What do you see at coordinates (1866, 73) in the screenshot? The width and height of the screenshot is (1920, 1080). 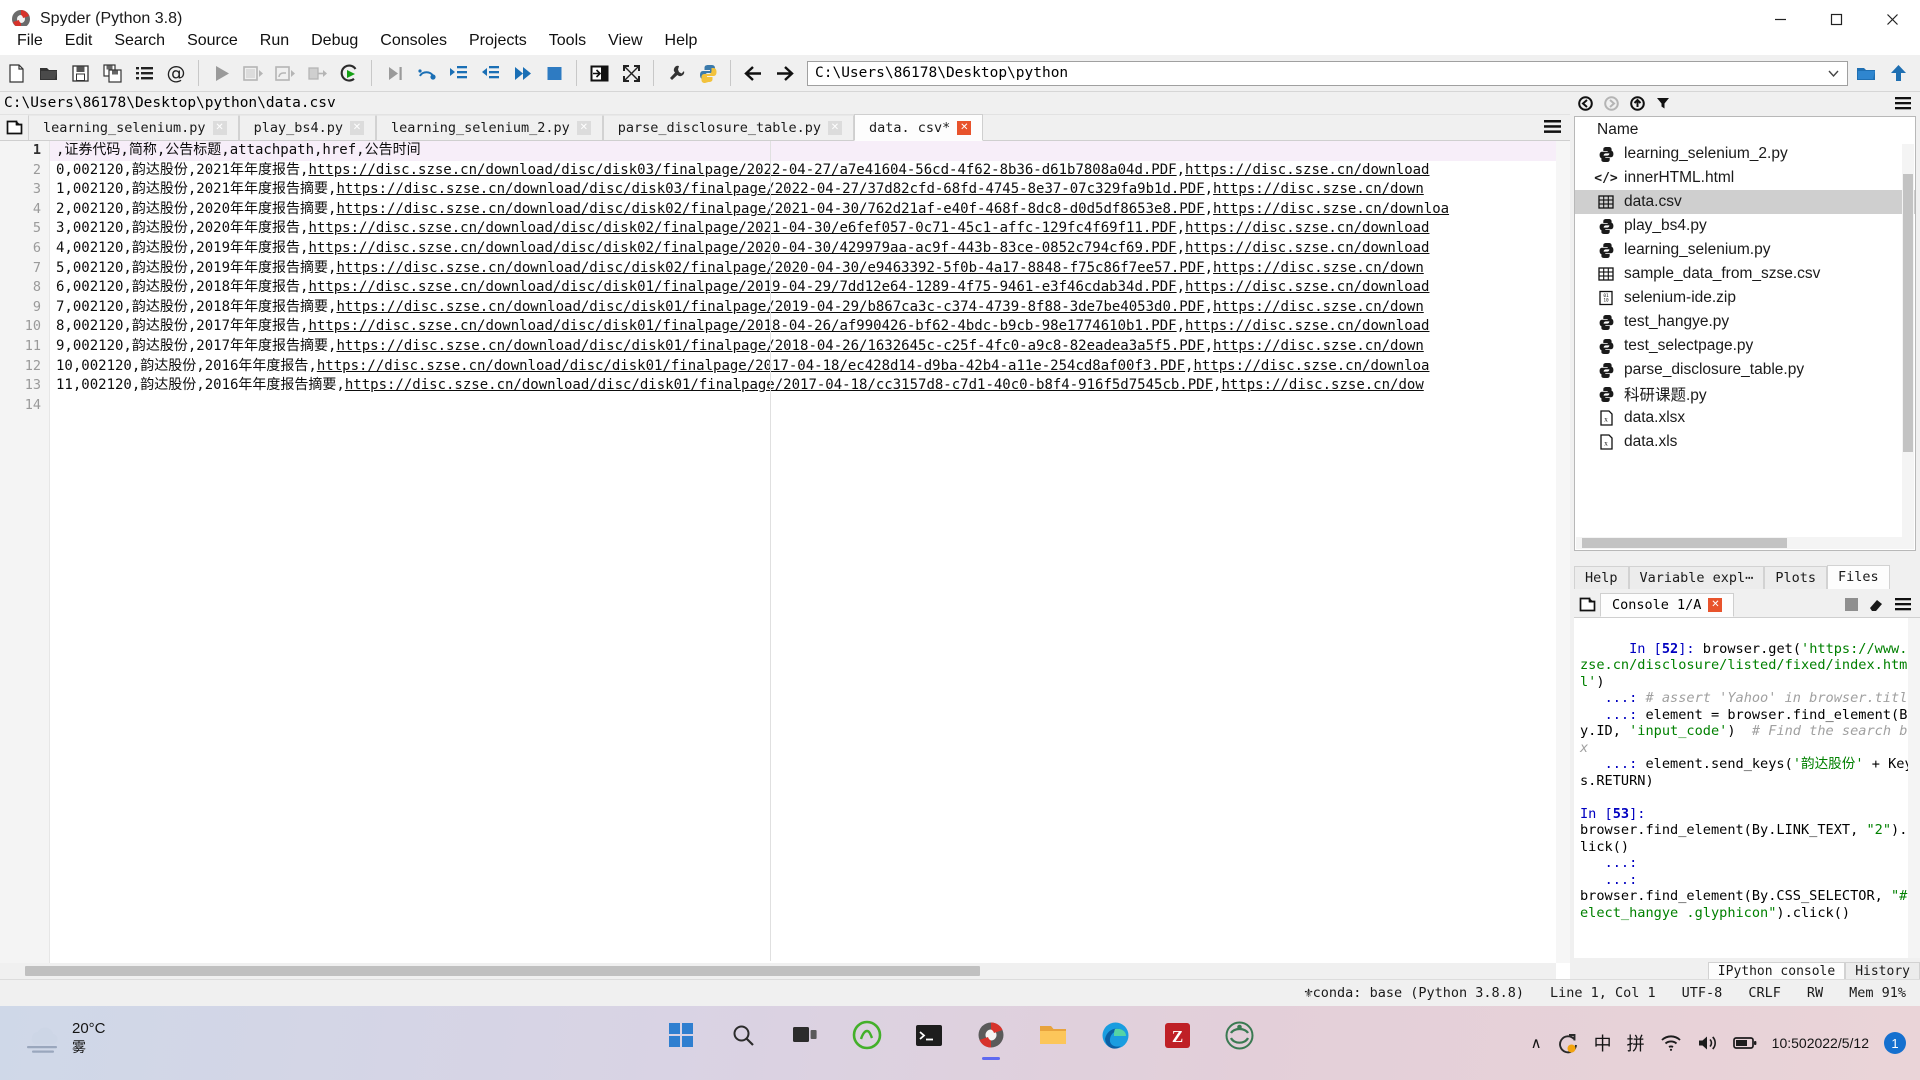 I see `folder-browse-icon` at bounding box center [1866, 73].